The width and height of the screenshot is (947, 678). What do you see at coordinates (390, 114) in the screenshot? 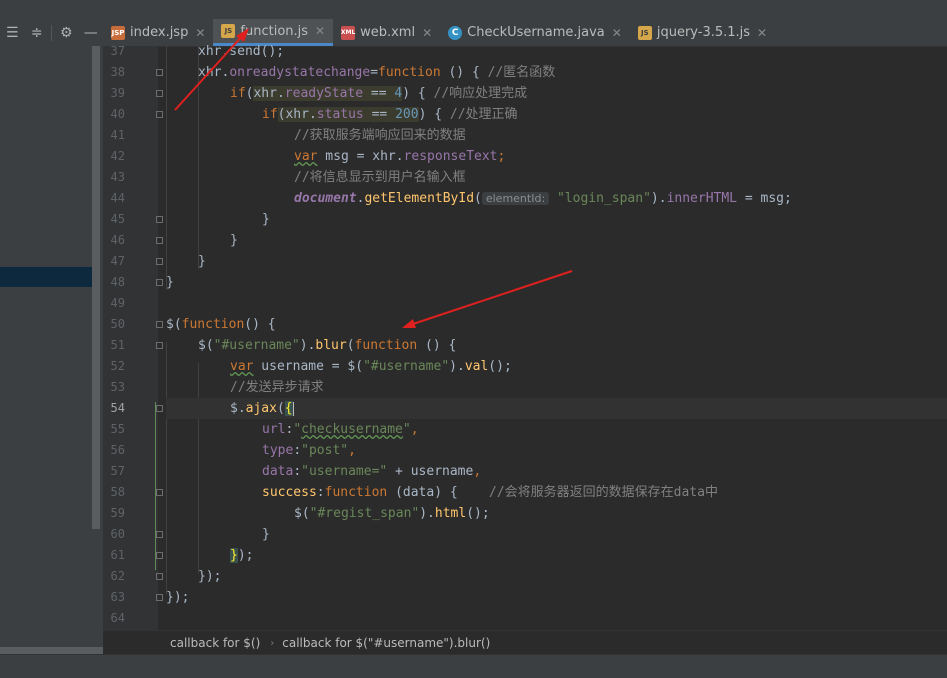
I see `code-line-40: if(xhr.status == 200) { //处理正确` at bounding box center [390, 114].